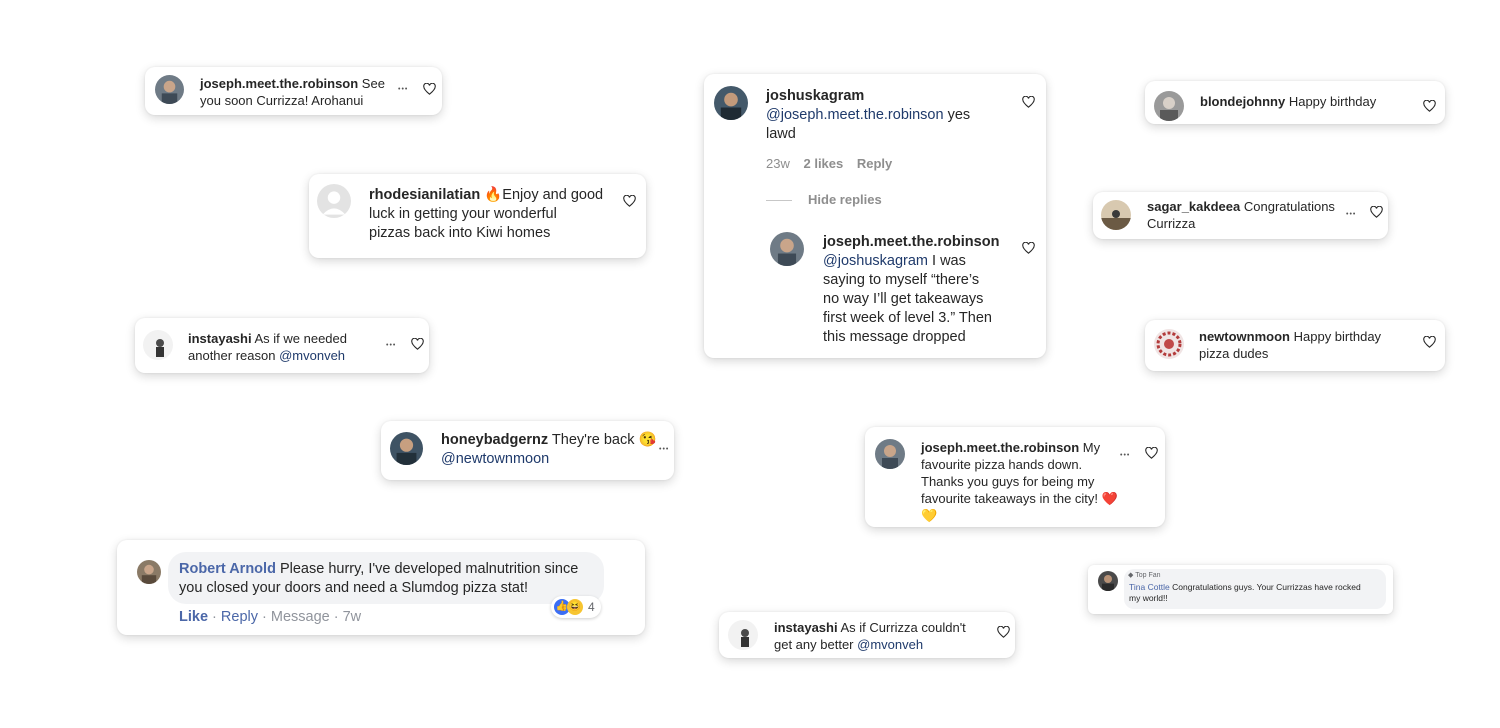  I want to click on divider-line, so click(779, 200).